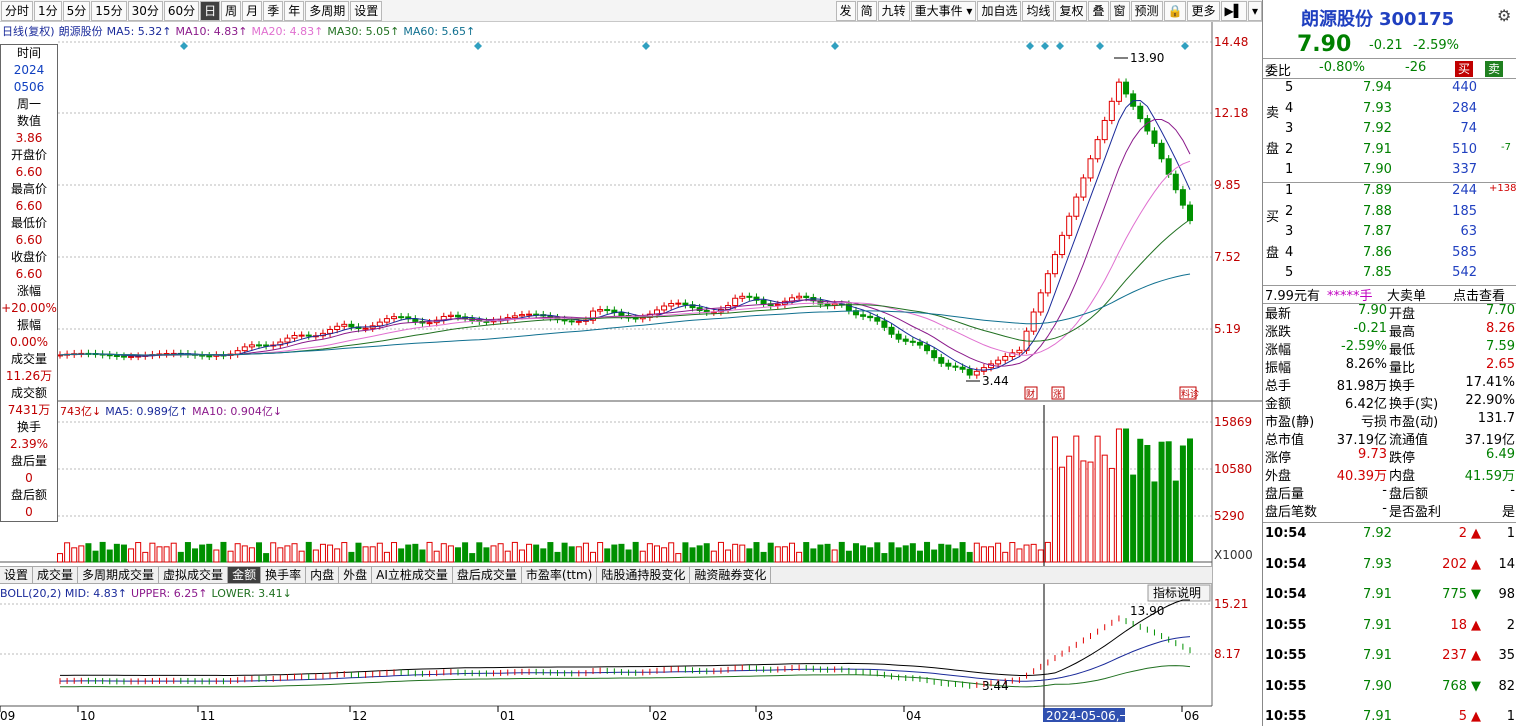 The height and width of the screenshot is (726, 1516). I want to click on period-btn-1: 1分, so click(48, 10).